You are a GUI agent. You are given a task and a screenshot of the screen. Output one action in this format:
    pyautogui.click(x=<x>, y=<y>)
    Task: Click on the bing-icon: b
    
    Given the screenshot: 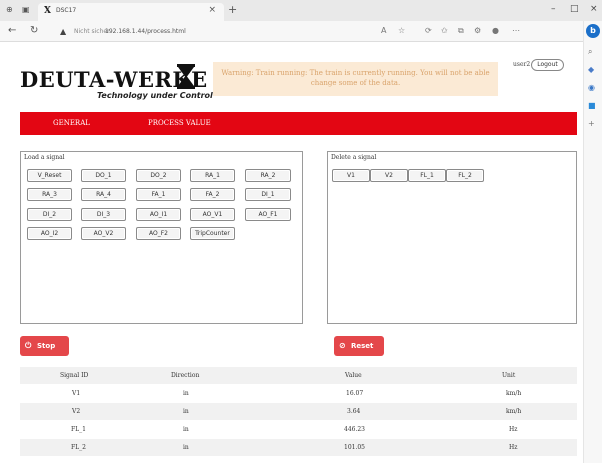 What is the action you would take?
    pyautogui.click(x=593, y=31)
    